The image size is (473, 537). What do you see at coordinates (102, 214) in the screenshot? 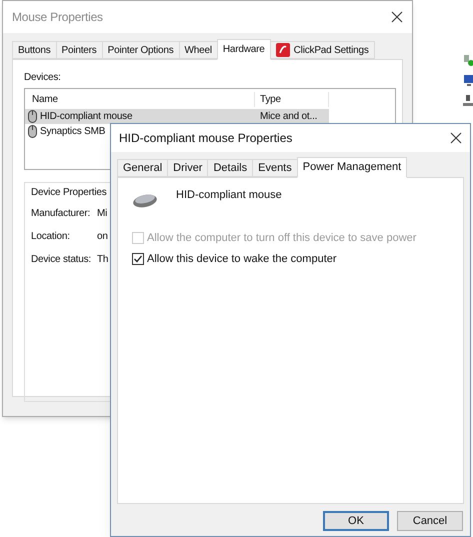
I see `property-value: Mi` at bounding box center [102, 214].